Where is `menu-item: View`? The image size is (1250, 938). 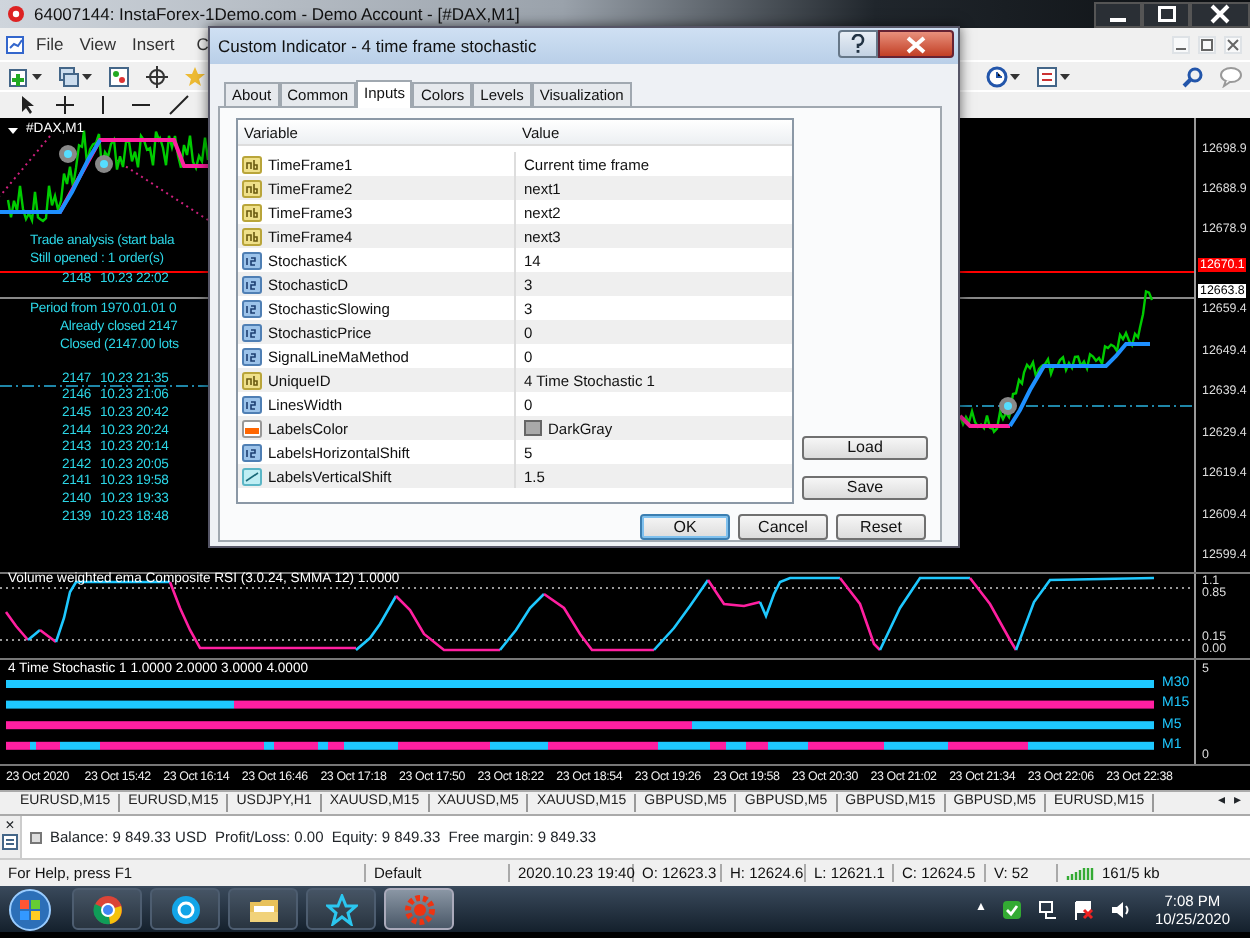 menu-item: View is located at coordinates (97, 44).